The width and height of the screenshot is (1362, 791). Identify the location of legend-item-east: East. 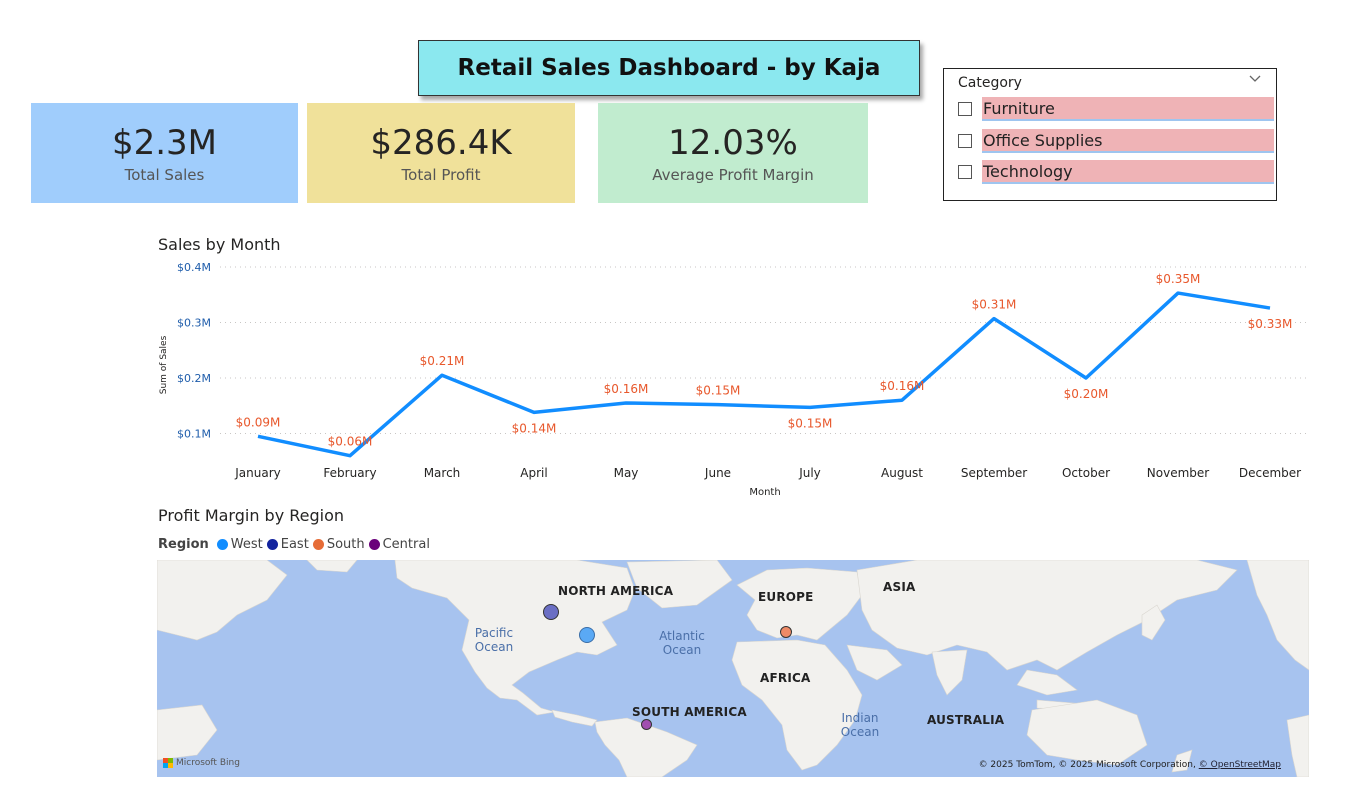
(287, 544).